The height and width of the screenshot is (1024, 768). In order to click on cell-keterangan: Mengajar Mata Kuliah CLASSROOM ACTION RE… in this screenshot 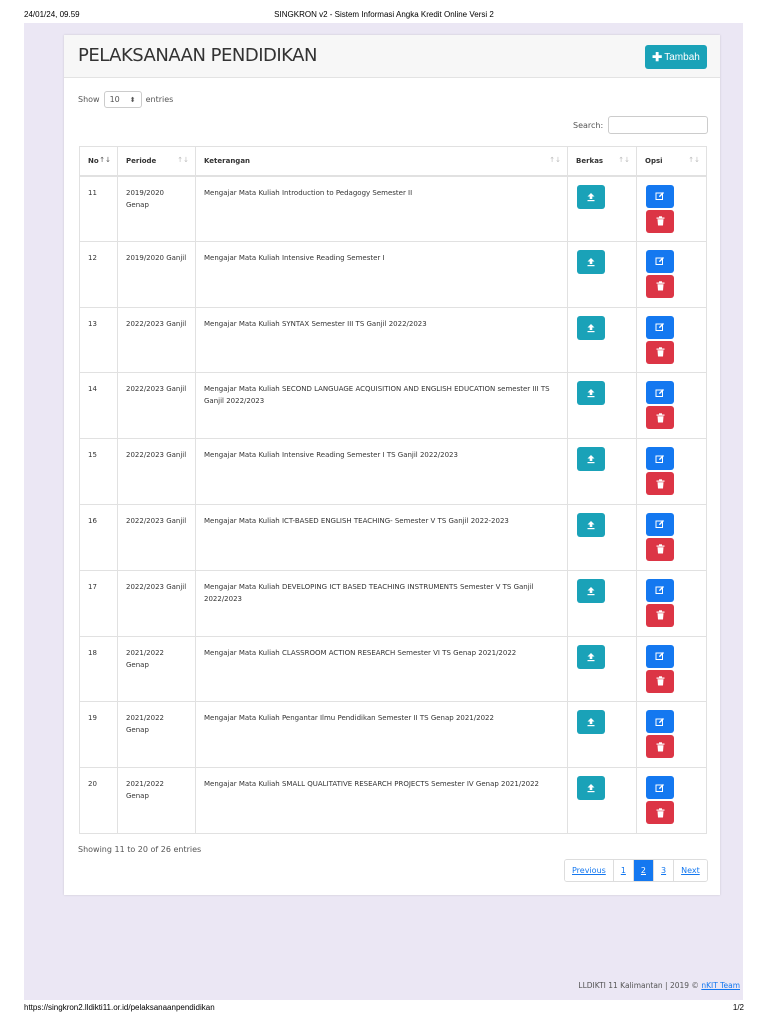, I will do `click(381, 669)`.